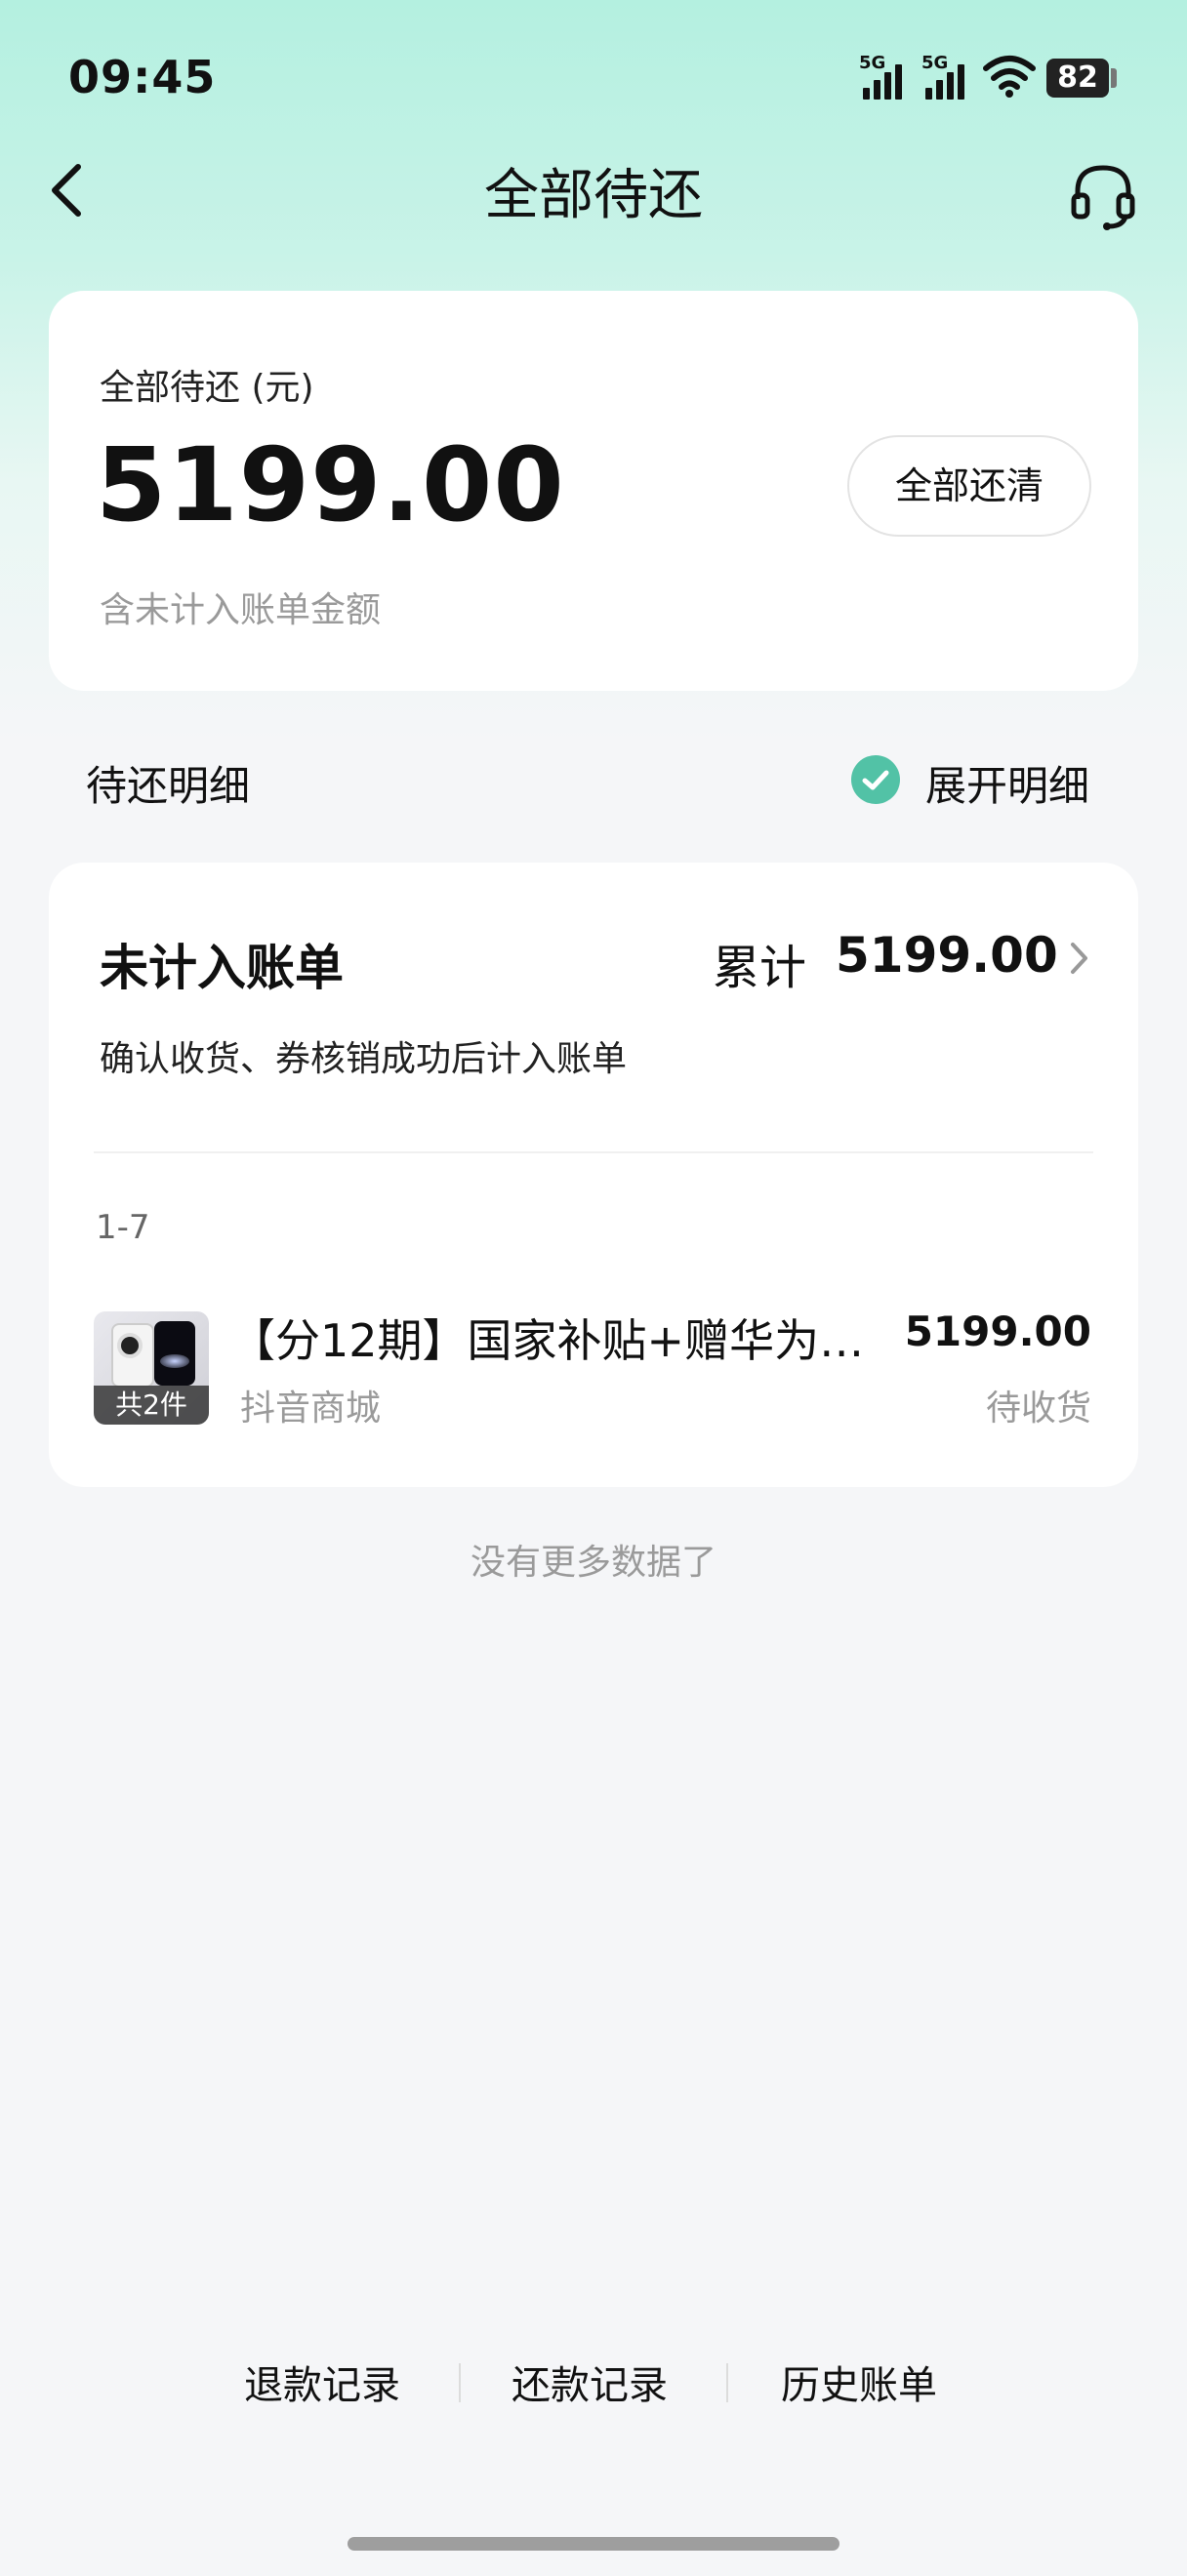  Describe the element at coordinates (760, 968) in the screenshot. I see `cumulative-label: 累计` at that location.